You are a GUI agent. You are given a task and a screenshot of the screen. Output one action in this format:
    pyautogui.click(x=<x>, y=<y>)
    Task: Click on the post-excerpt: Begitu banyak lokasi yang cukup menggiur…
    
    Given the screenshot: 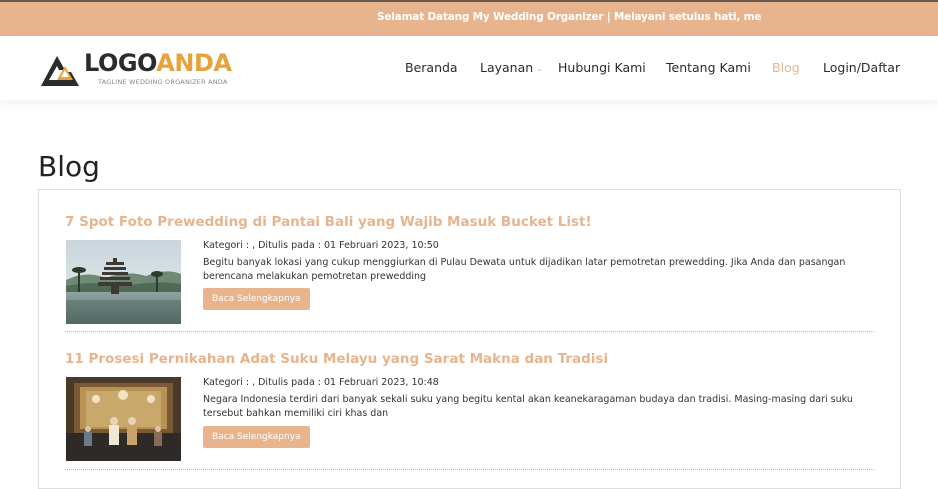 What is the action you would take?
    pyautogui.click(x=524, y=269)
    